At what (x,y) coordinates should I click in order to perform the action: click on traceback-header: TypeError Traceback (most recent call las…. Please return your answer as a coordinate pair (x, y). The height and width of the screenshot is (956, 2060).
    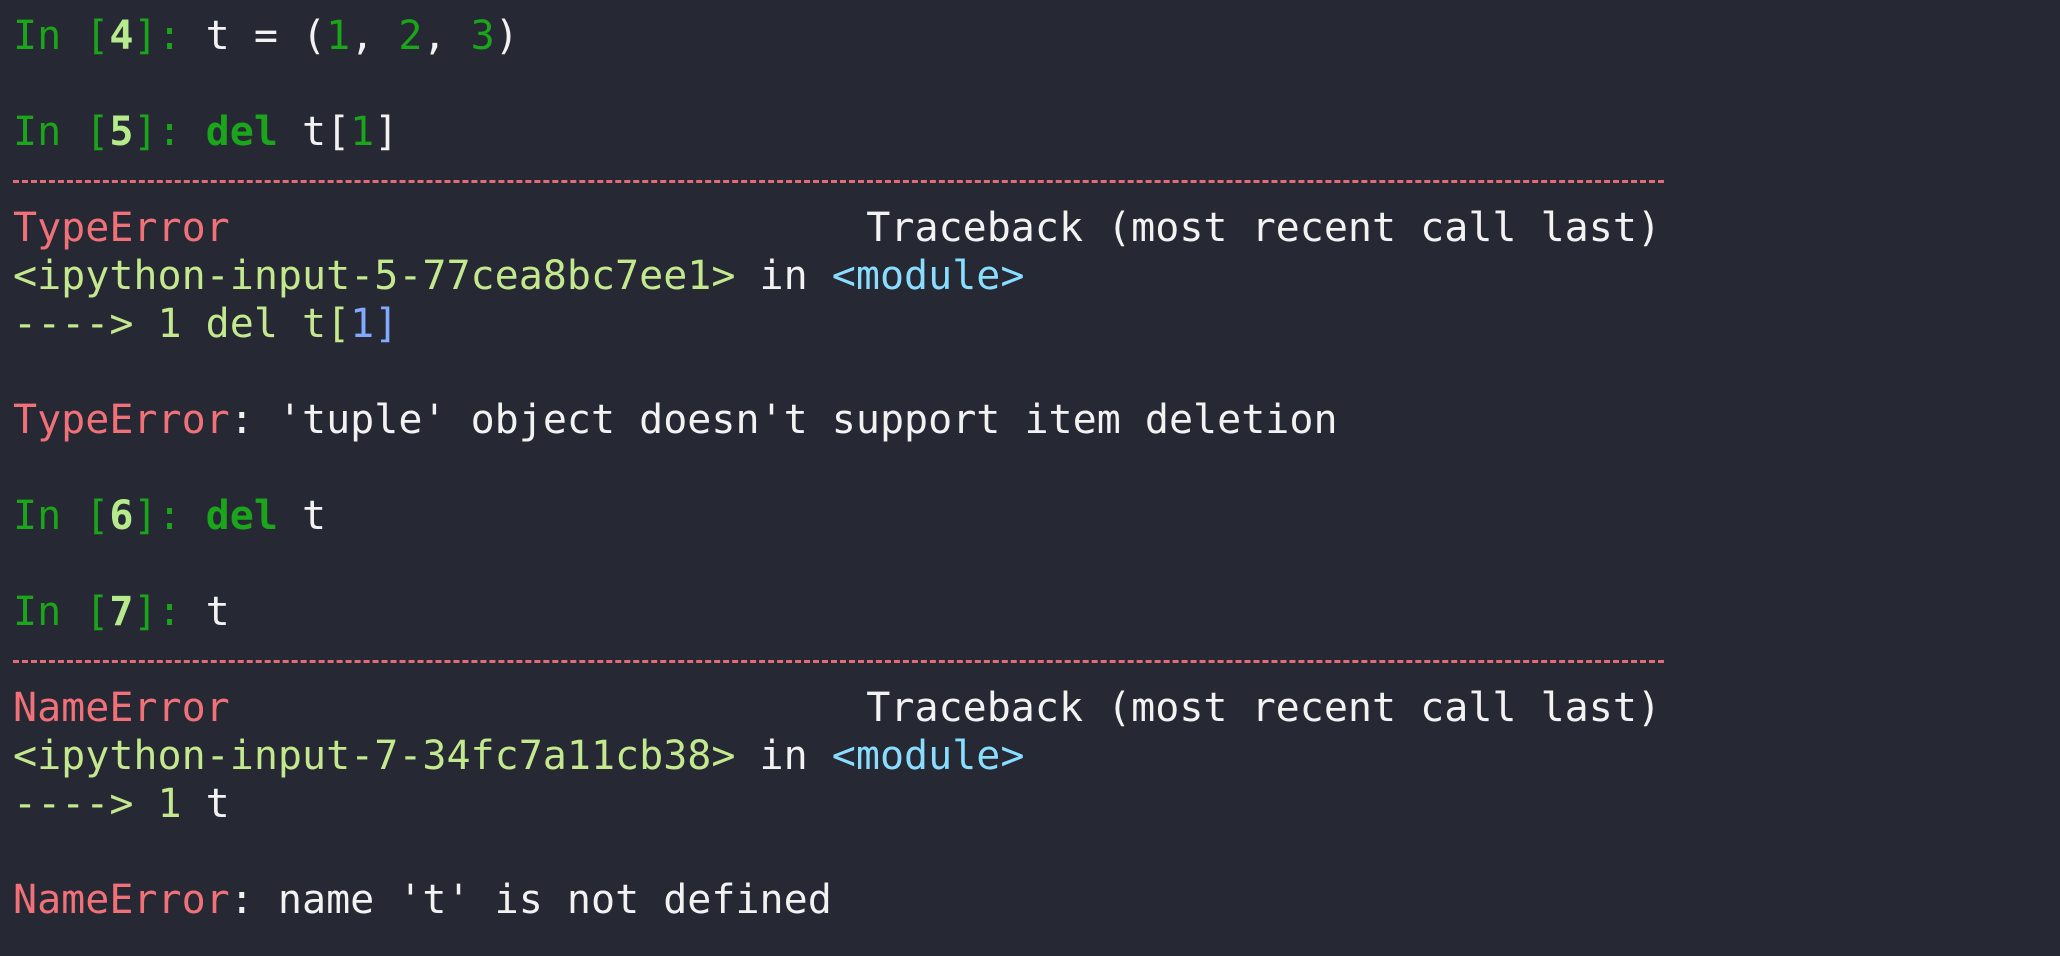
    Looking at the image, I should click on (837, 228).